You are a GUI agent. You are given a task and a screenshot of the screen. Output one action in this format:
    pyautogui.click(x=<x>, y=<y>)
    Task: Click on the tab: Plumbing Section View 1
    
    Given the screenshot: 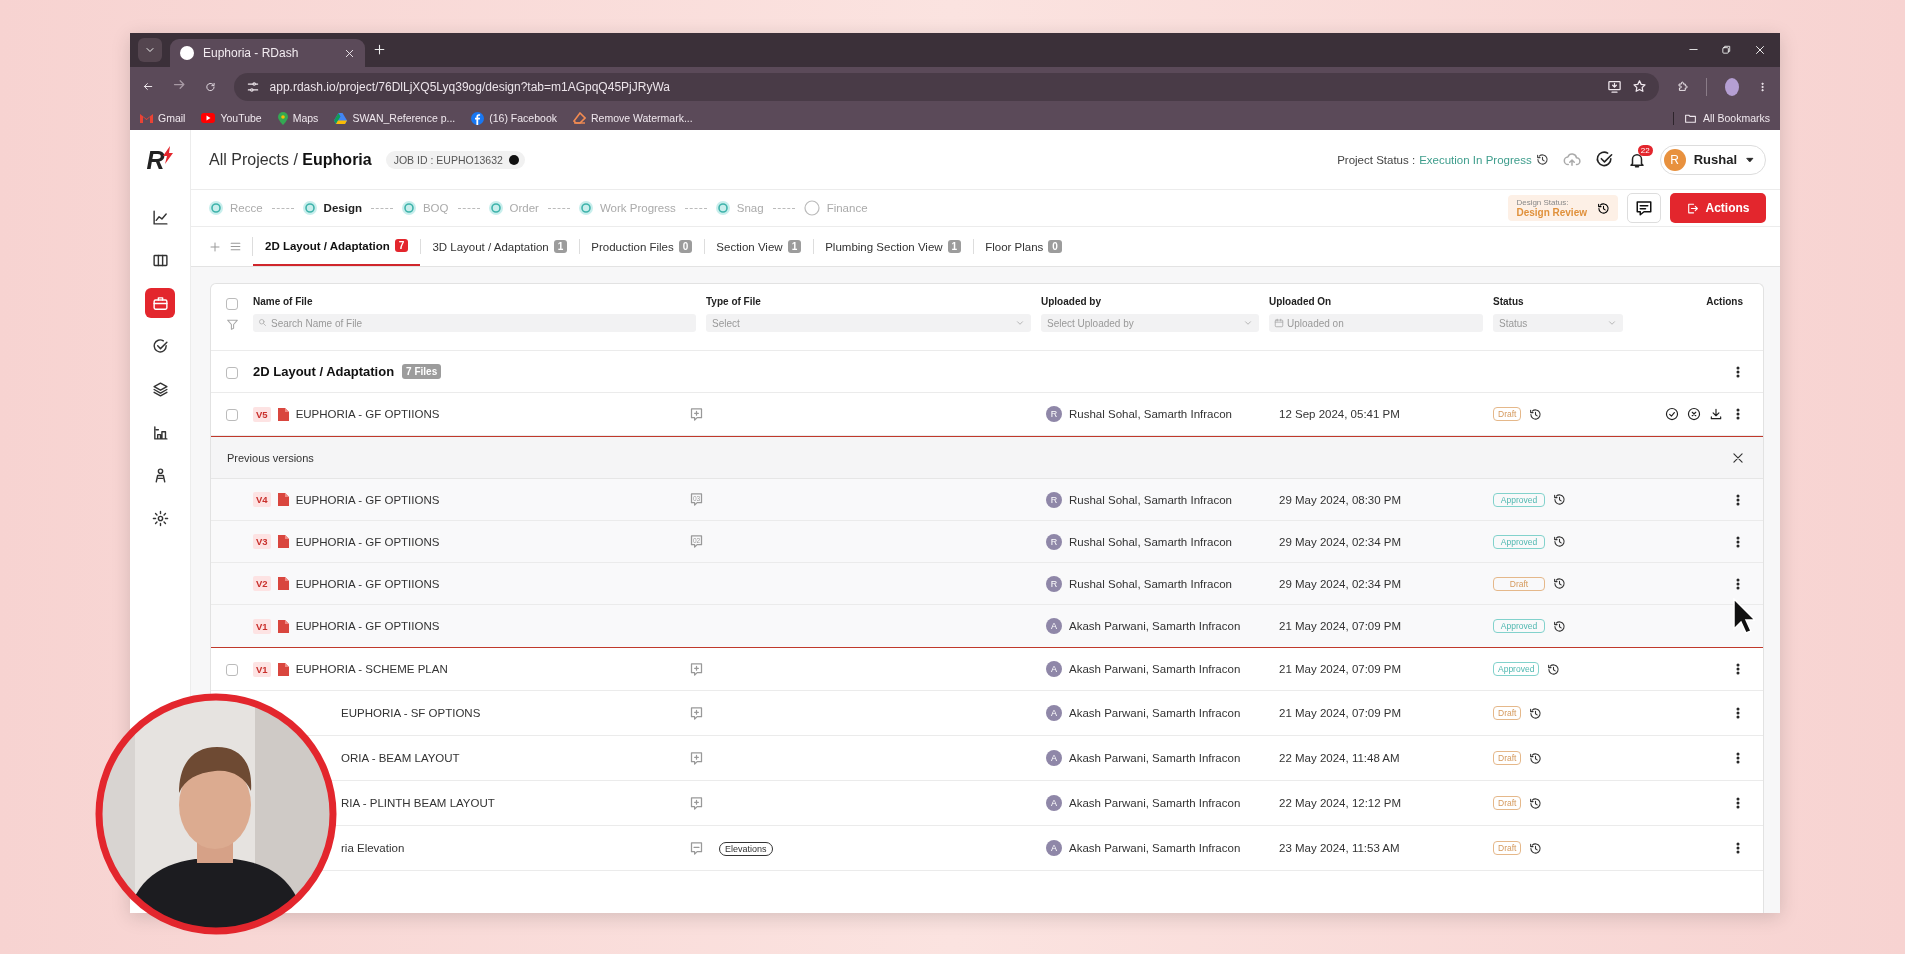 What is the action you would take?
    pyautogui.click(x=893, y=246)
    